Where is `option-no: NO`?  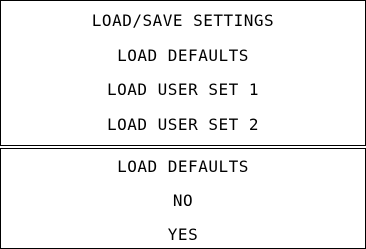 option-no: NO is located at coordinates (183, 201).